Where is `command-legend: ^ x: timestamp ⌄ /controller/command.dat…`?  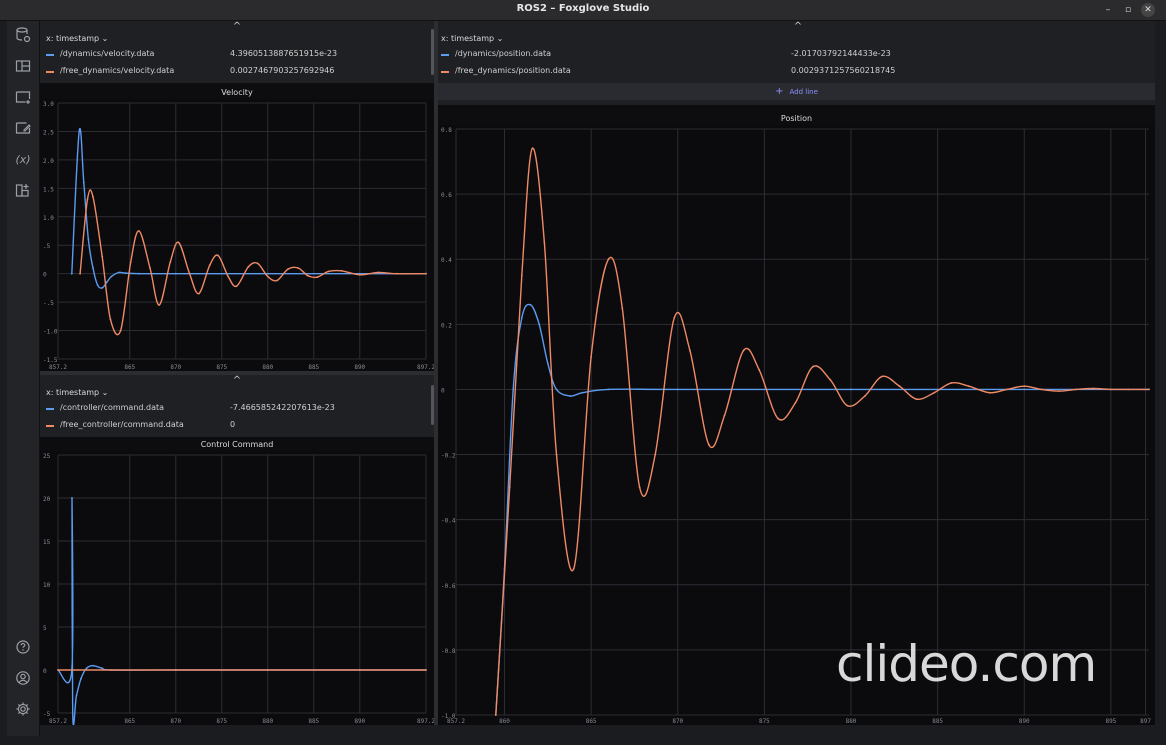 command-legend: ^ x: timestamp ⌄ /controller/command.dat… is located at coordinates (237, 406).